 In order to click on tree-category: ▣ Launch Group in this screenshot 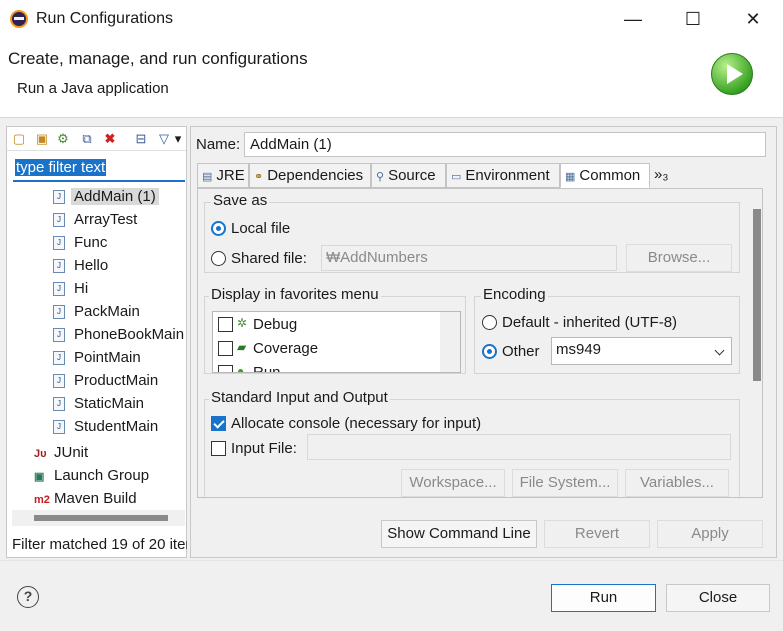, I will do `click(91, 476)`.